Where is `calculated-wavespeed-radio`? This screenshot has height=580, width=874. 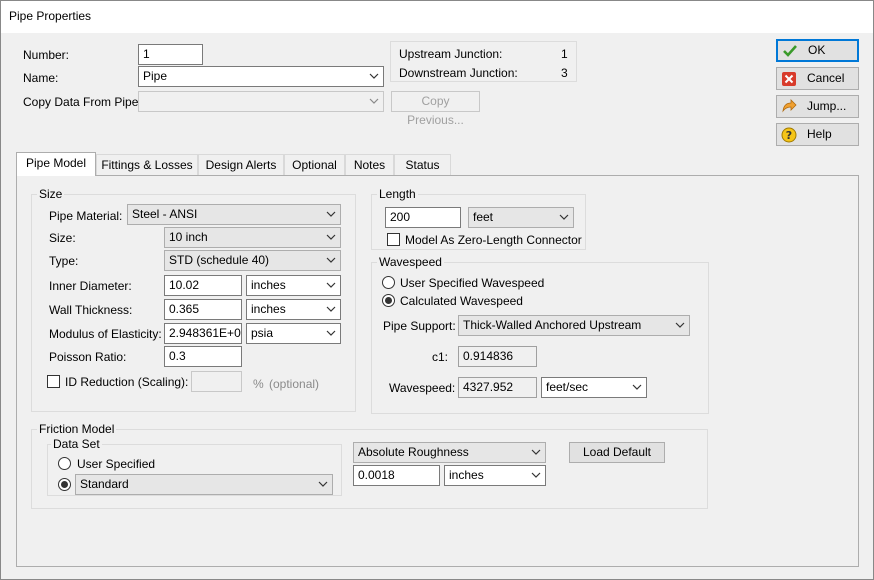 calculated-wavespeed-radio is located at coordinates (388, 300).